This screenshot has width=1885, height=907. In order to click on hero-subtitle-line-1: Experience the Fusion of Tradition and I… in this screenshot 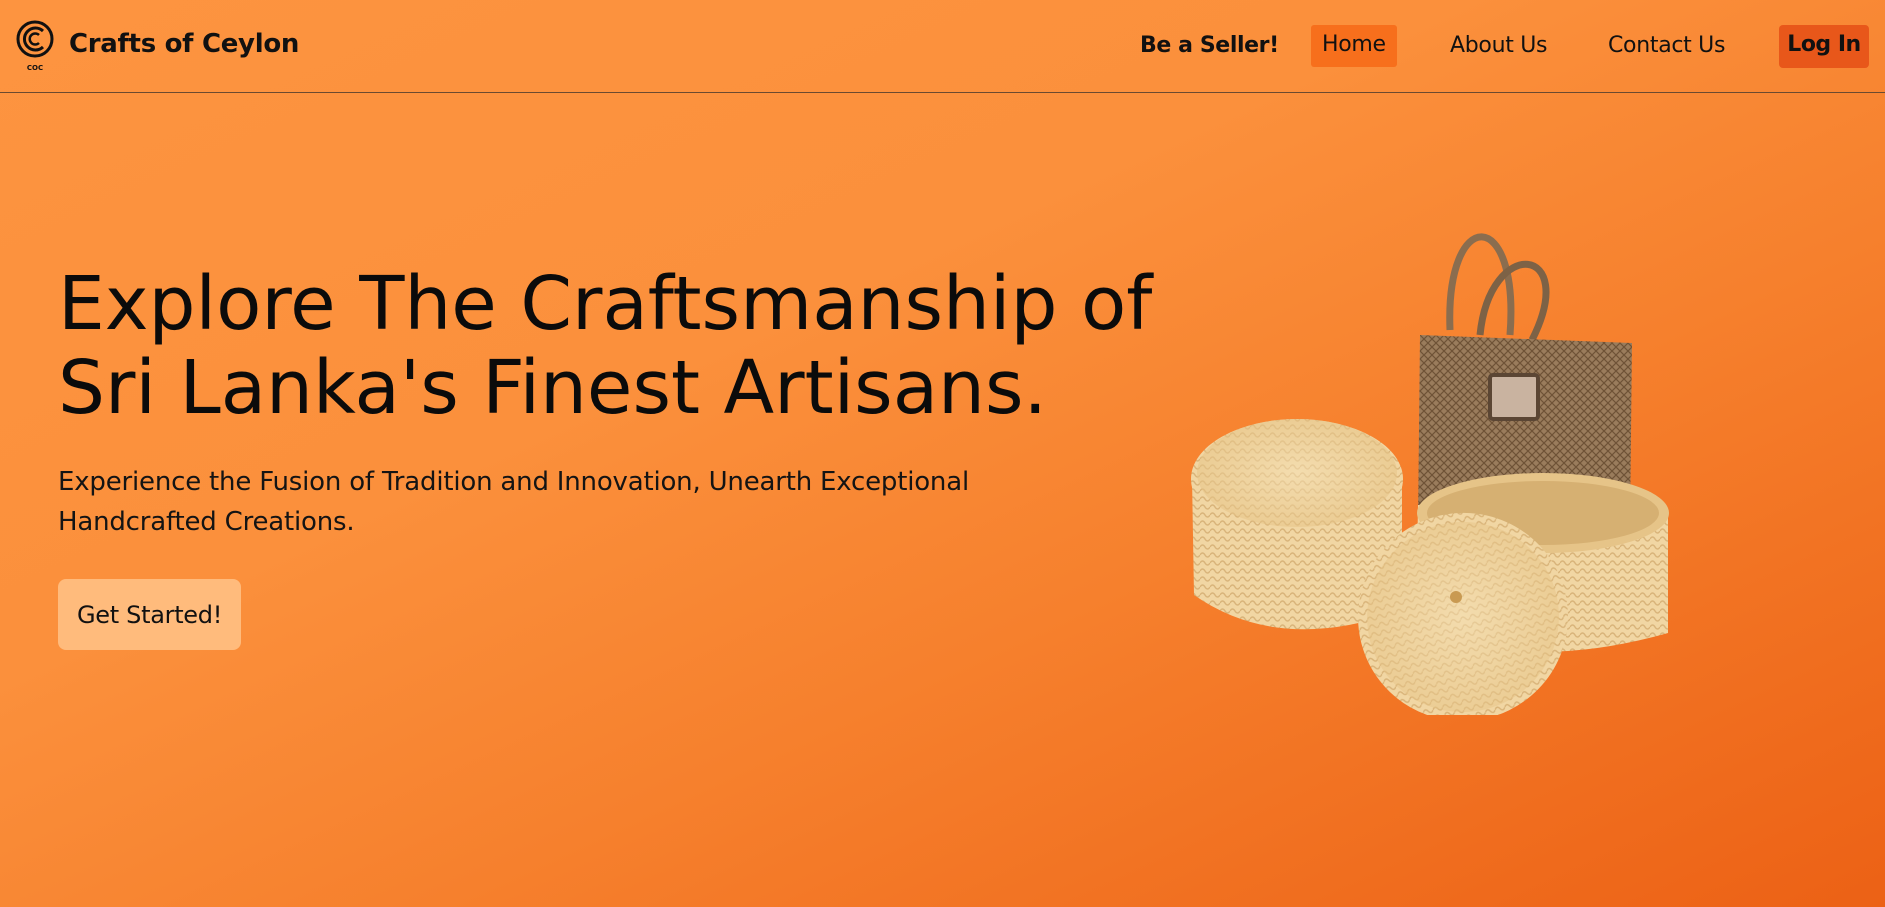, I will do `click(513, 482)`.